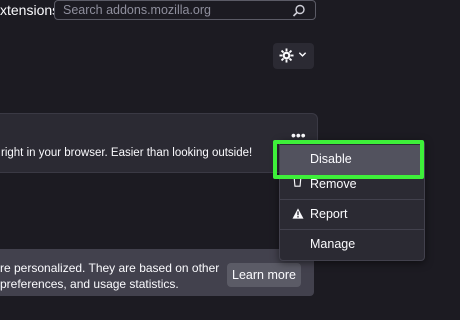  I want to click on warning-icon, so click(298, 213).